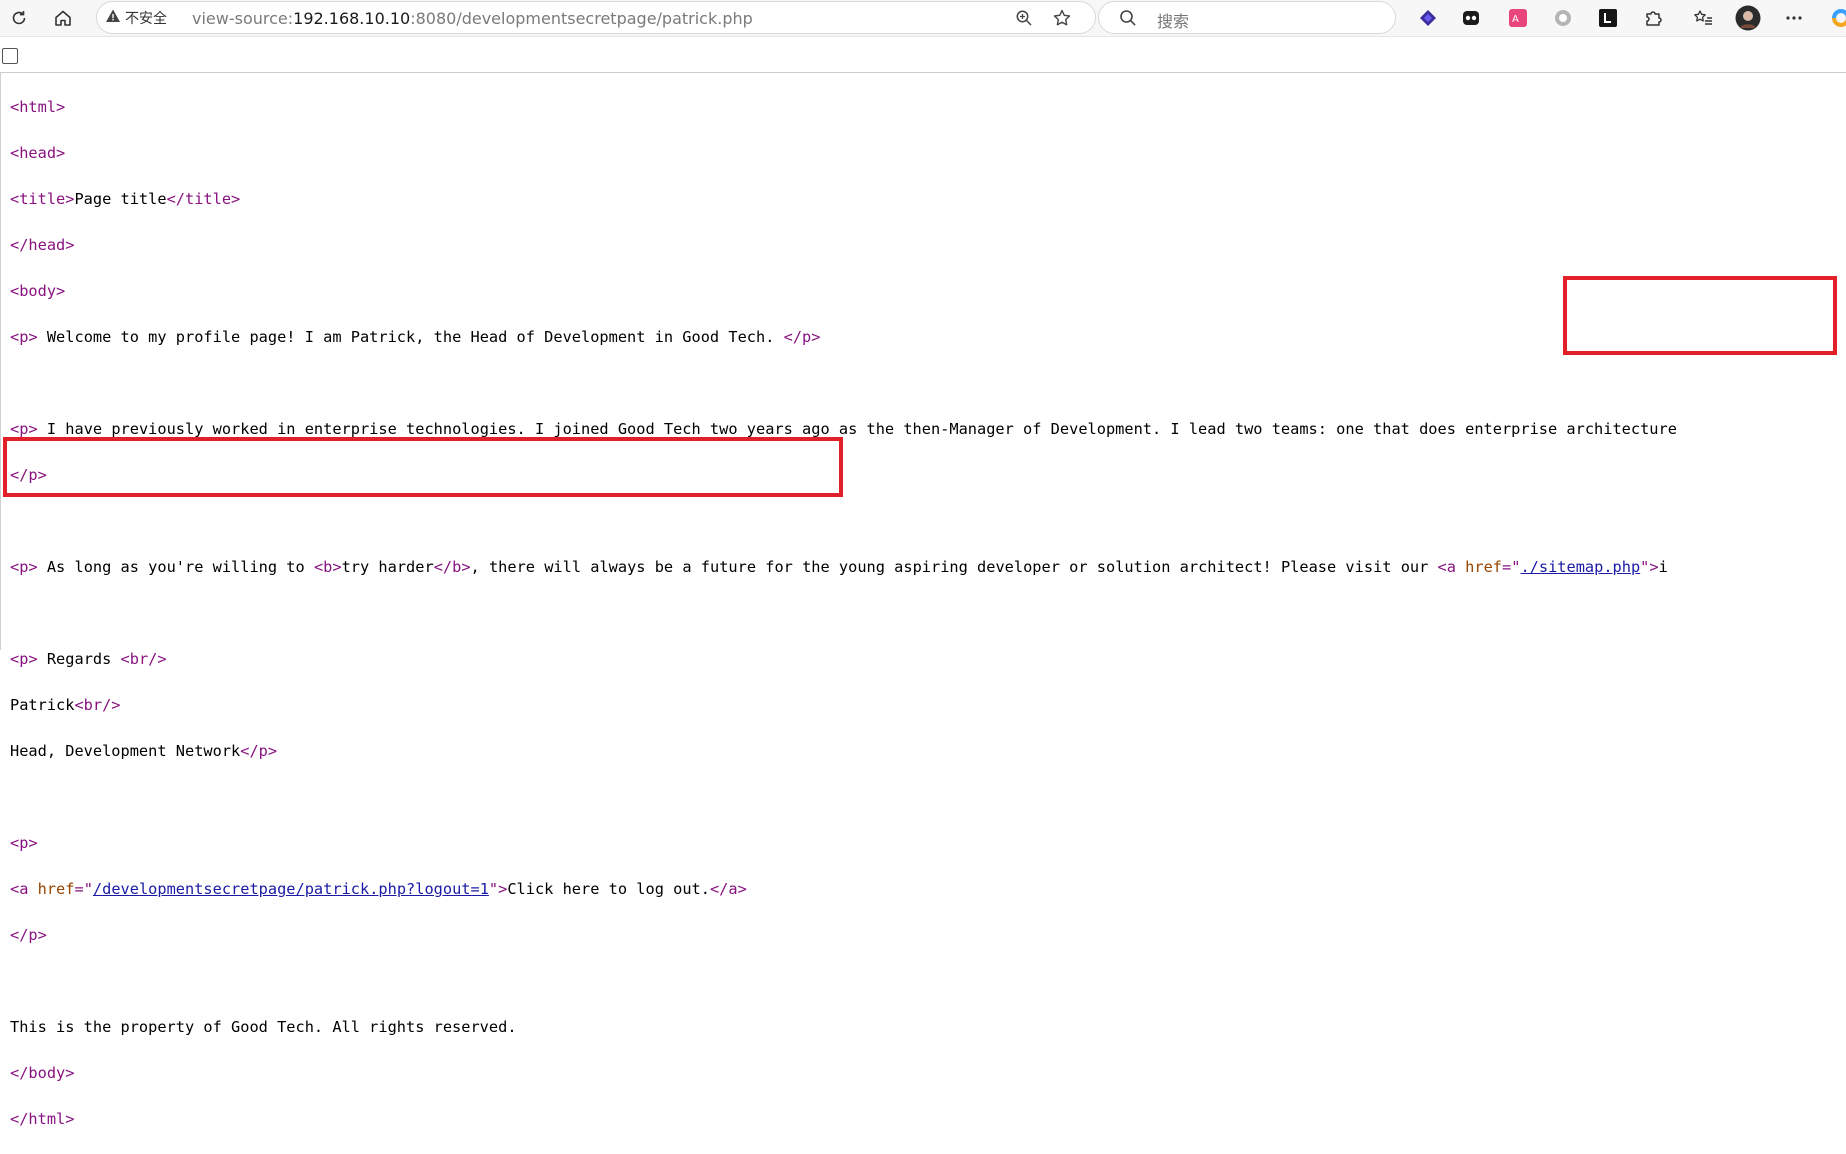 The height and width of the screenshot is (1154, 1846). I want to click on tag: </title>, so click(203, 199).